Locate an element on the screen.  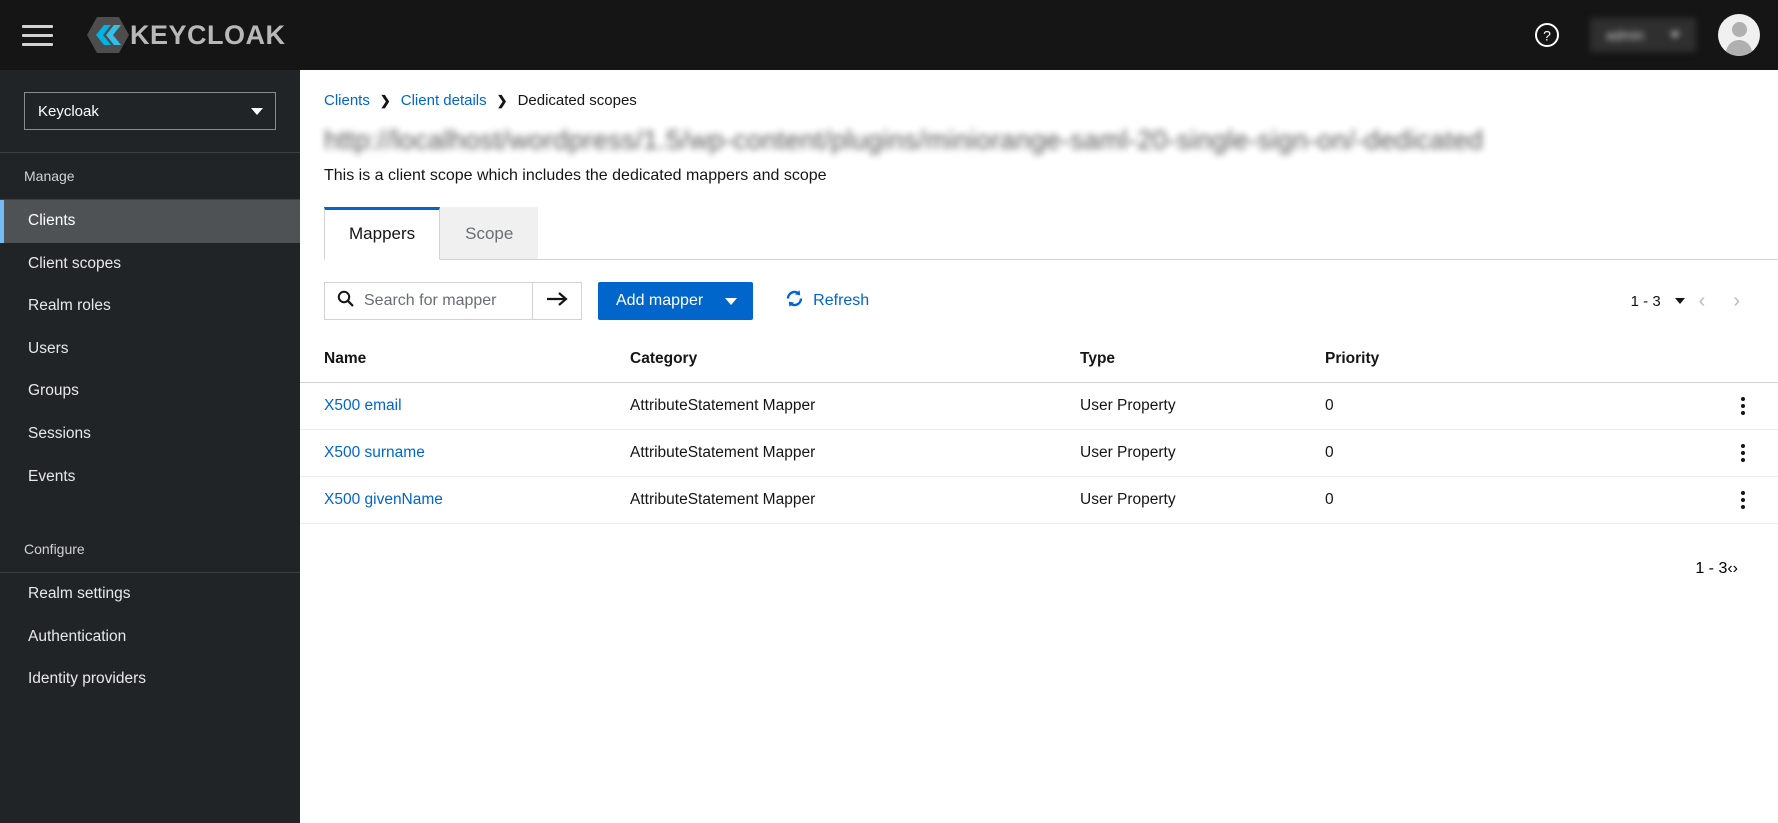
refresh-button: Refresh is located at coordinates (827, 301).